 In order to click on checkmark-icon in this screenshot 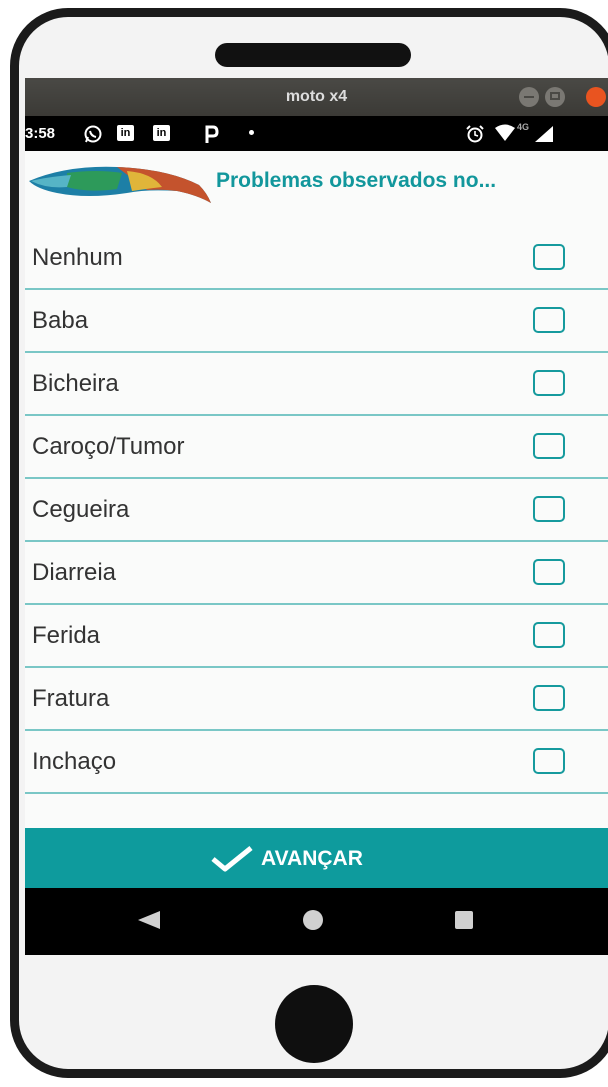, I will do `click(232, 859)`.